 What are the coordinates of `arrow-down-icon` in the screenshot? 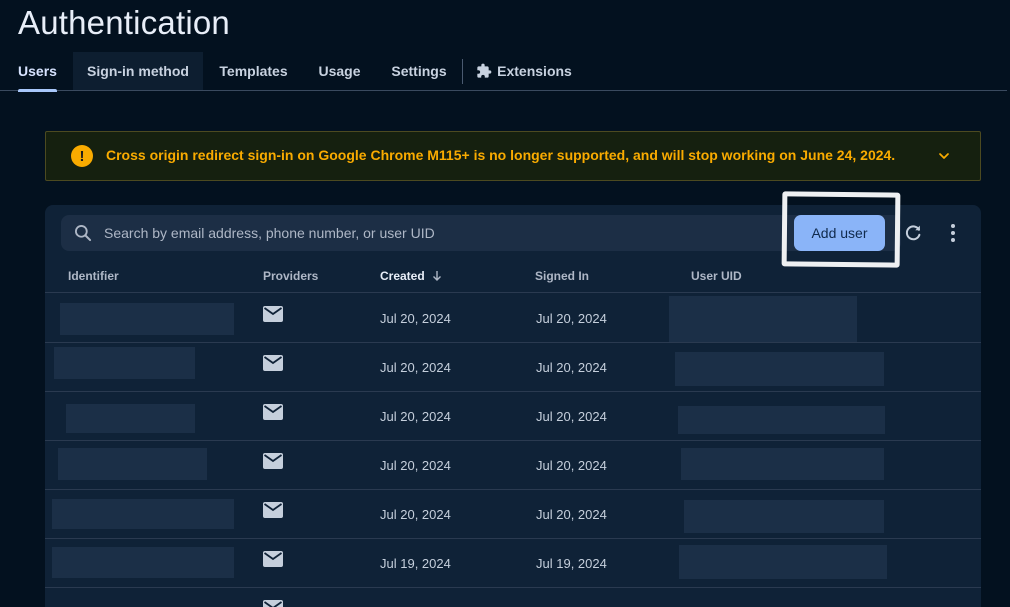 It's located at (437, 276).